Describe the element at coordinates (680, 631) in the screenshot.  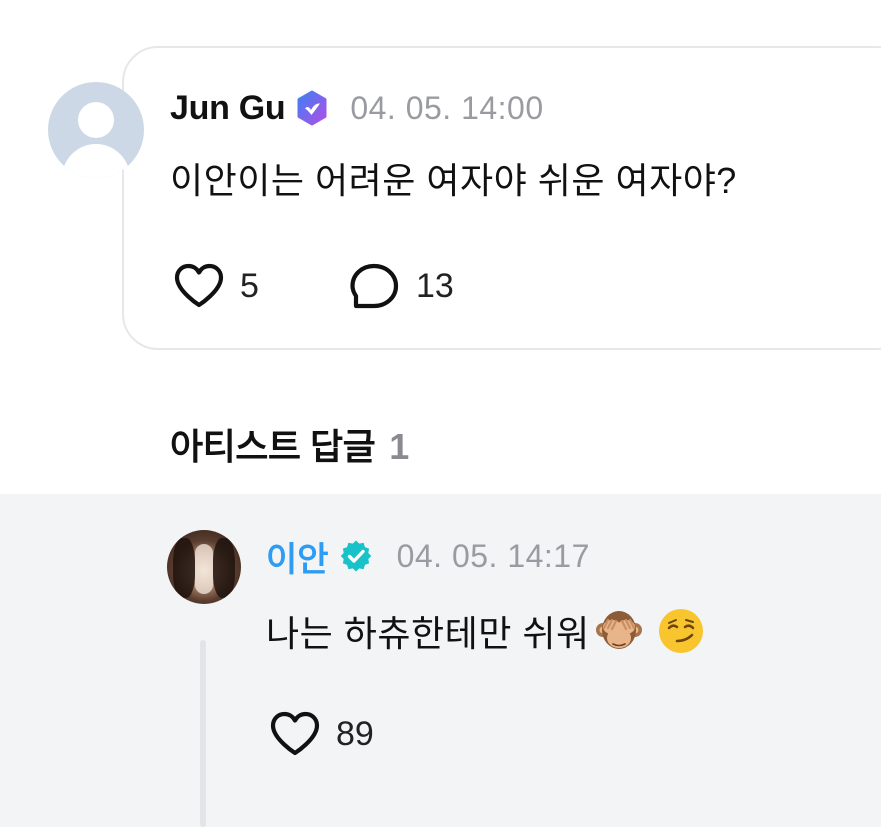
I see `smirking-face-icon` at that location.